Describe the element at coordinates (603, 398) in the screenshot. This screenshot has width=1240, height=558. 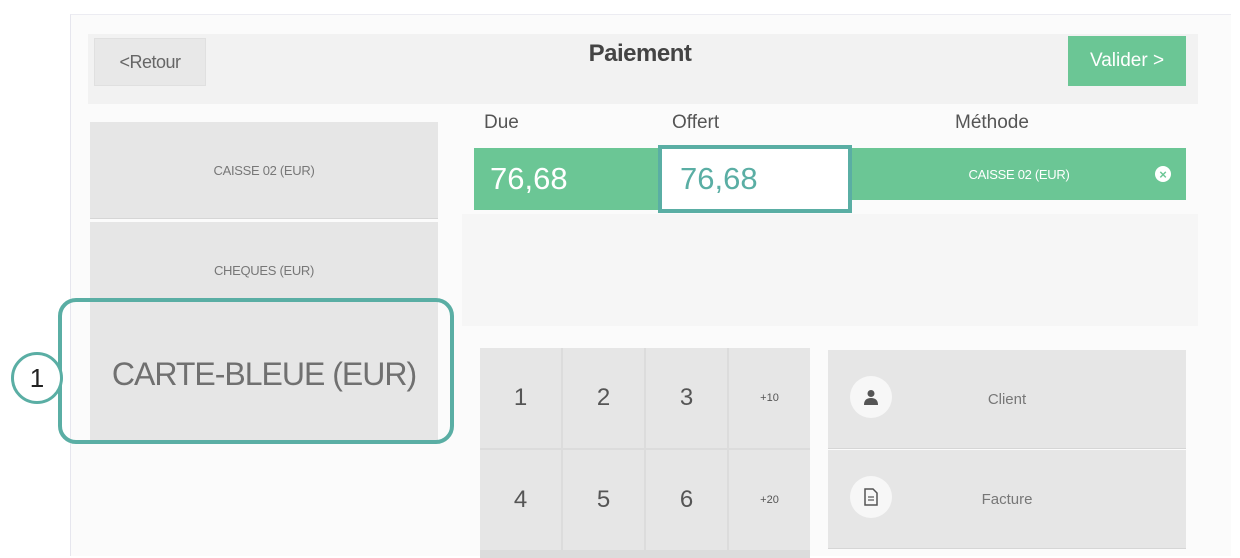
I see `key-2: 2` at that location.